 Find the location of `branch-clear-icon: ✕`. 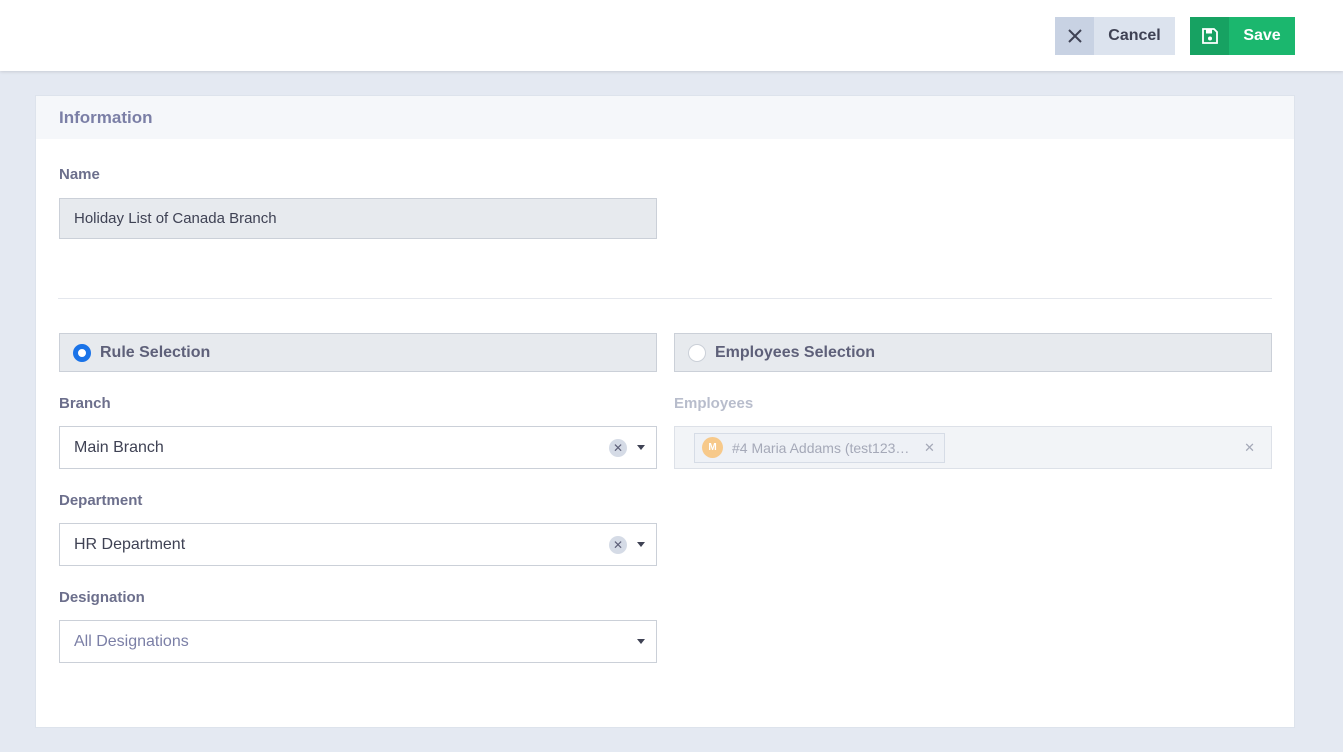

branch-clear-icon: ✕ is located at coordinates (618, 447).